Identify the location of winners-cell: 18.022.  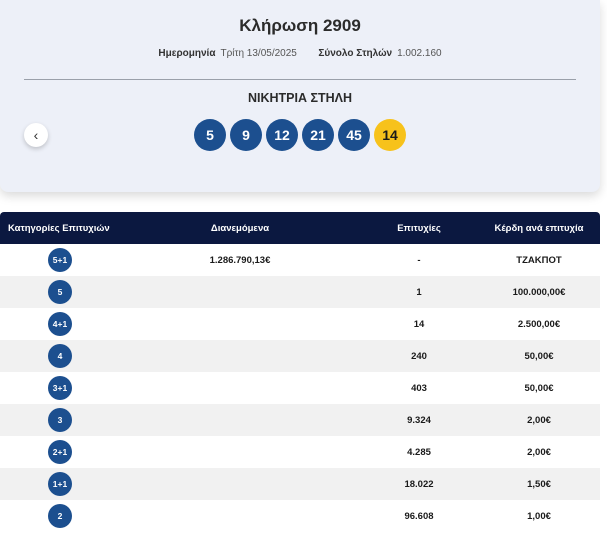
(419, 484).